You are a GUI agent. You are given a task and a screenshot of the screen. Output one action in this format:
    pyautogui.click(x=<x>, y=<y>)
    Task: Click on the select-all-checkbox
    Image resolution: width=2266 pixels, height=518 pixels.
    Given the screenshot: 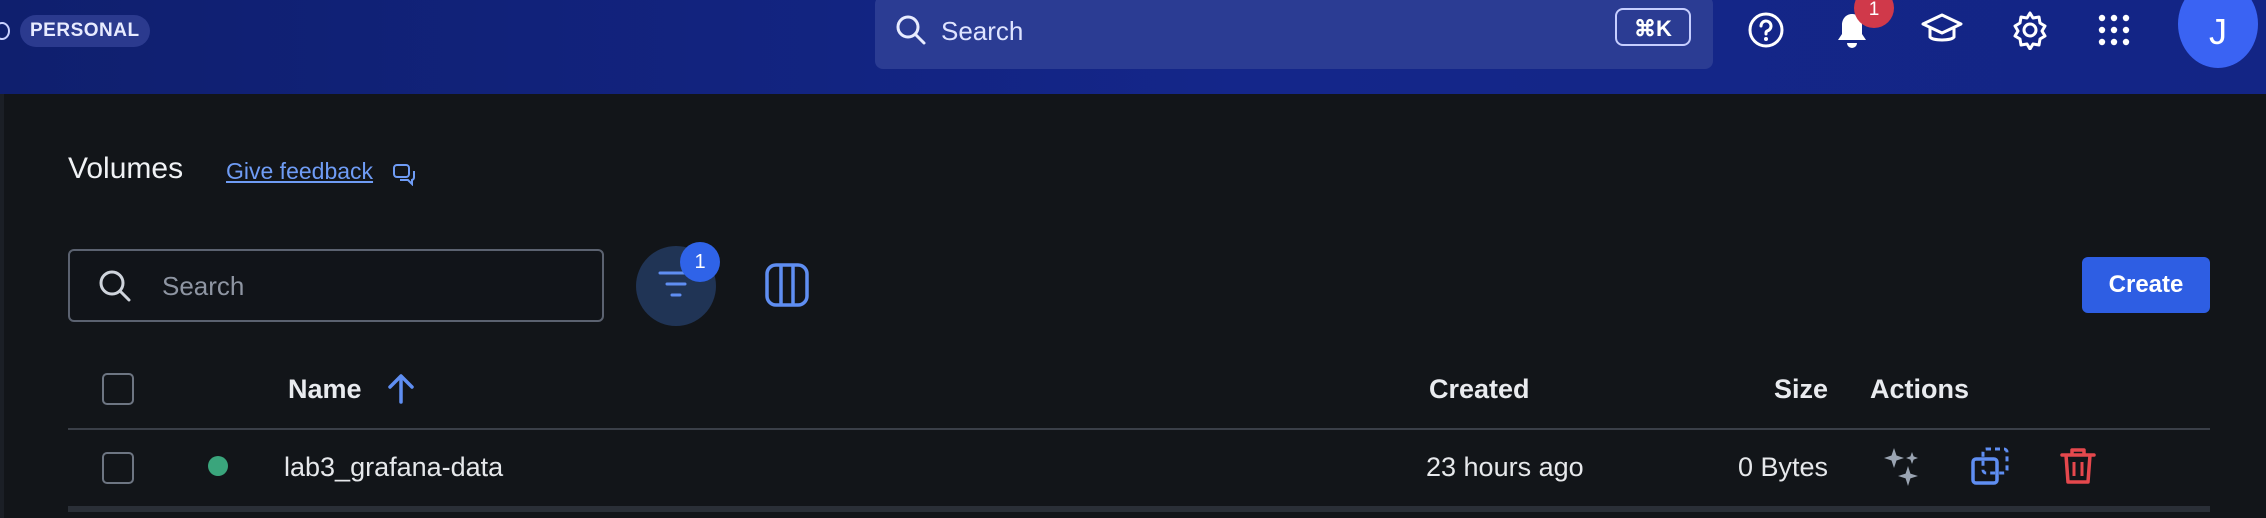 What is the action you would take?
    pyautogui.click(x=118, y=389)
    